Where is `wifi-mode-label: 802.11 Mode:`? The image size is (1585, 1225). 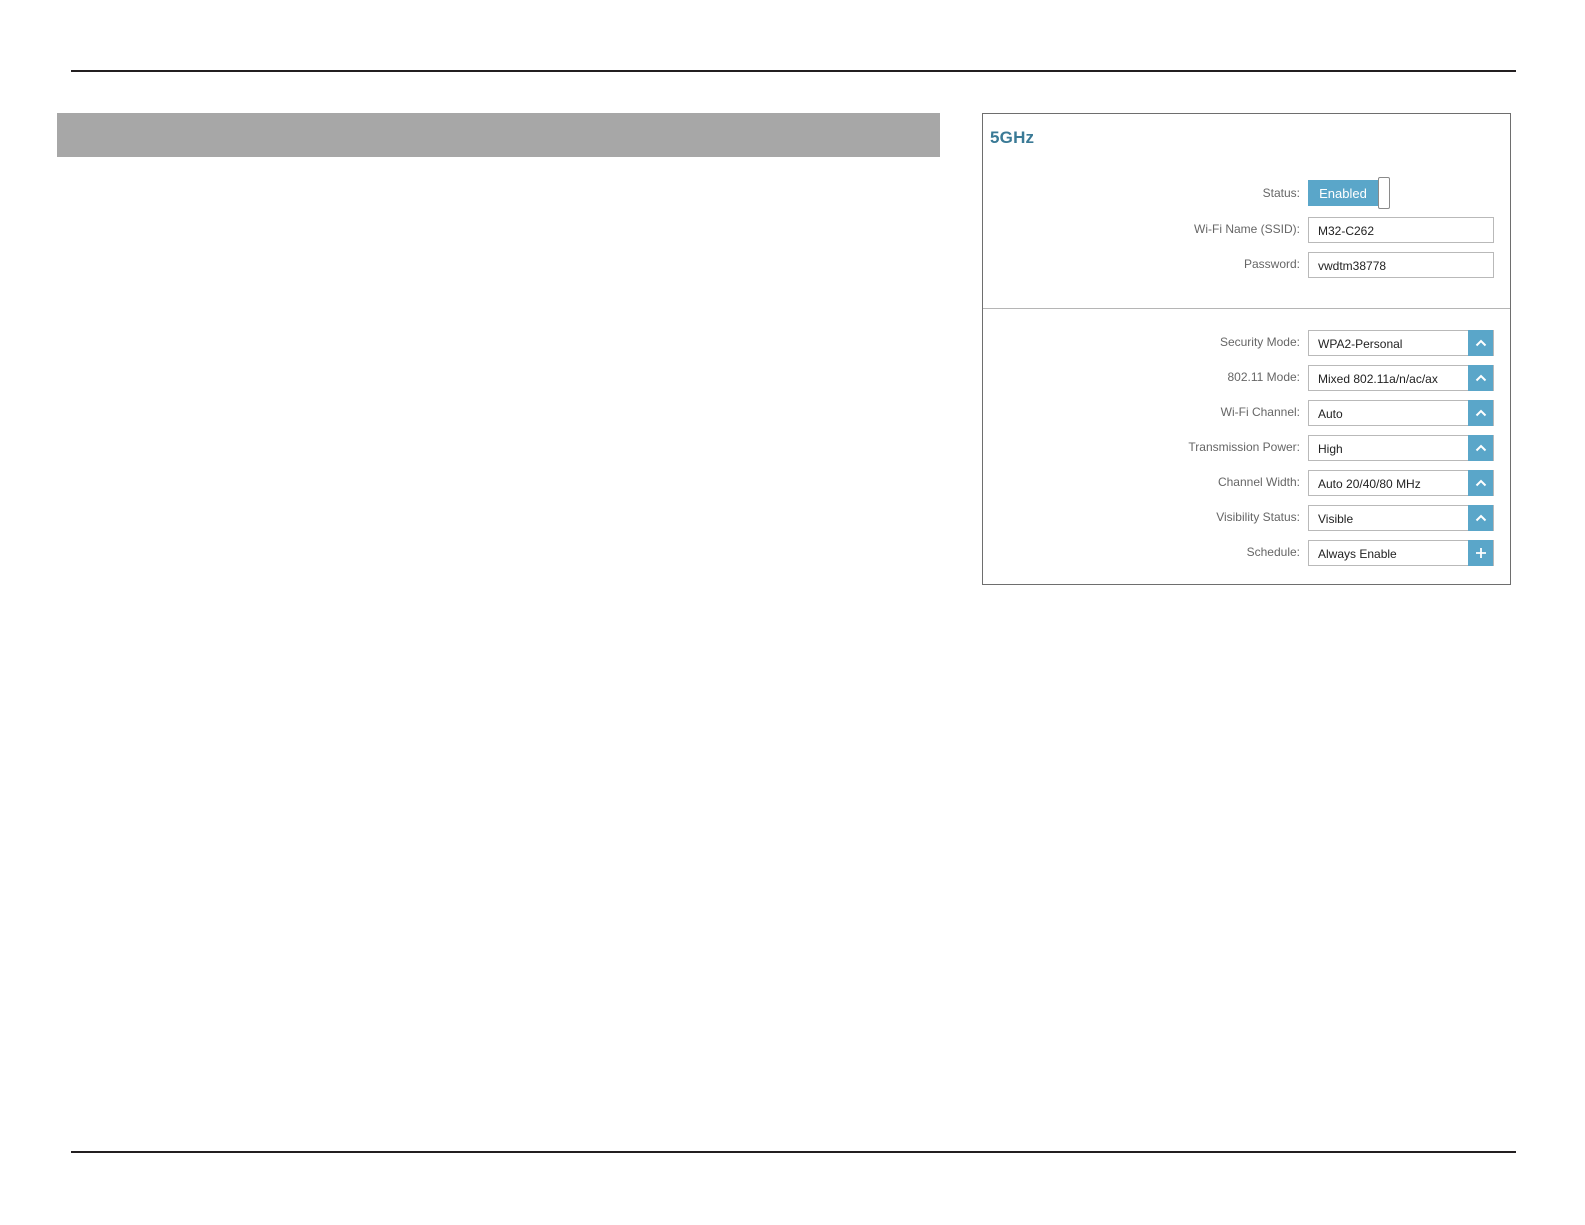 wifi-mode-label: 802.11 Mode: is located at coordinates (1264, 377).